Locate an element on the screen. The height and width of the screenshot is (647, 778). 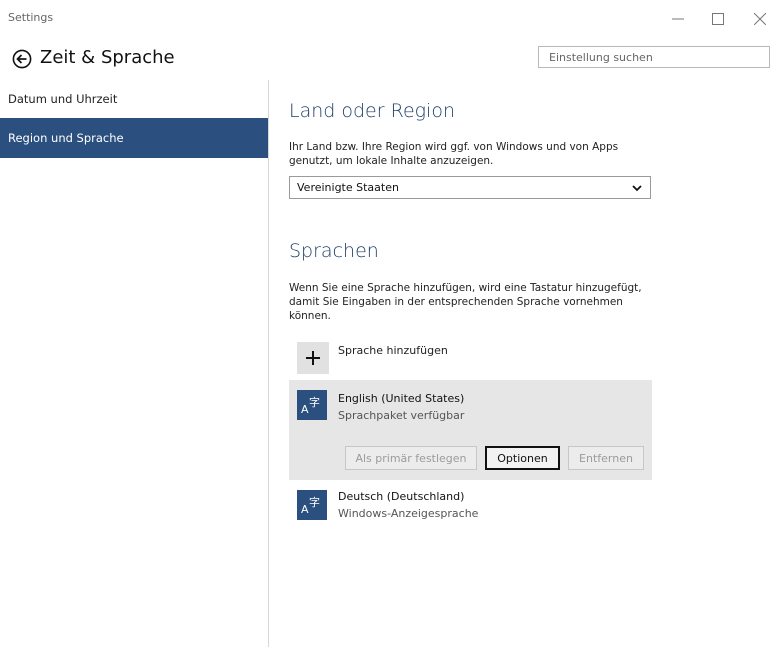
minimize-button is located at coordinates (678, 19).